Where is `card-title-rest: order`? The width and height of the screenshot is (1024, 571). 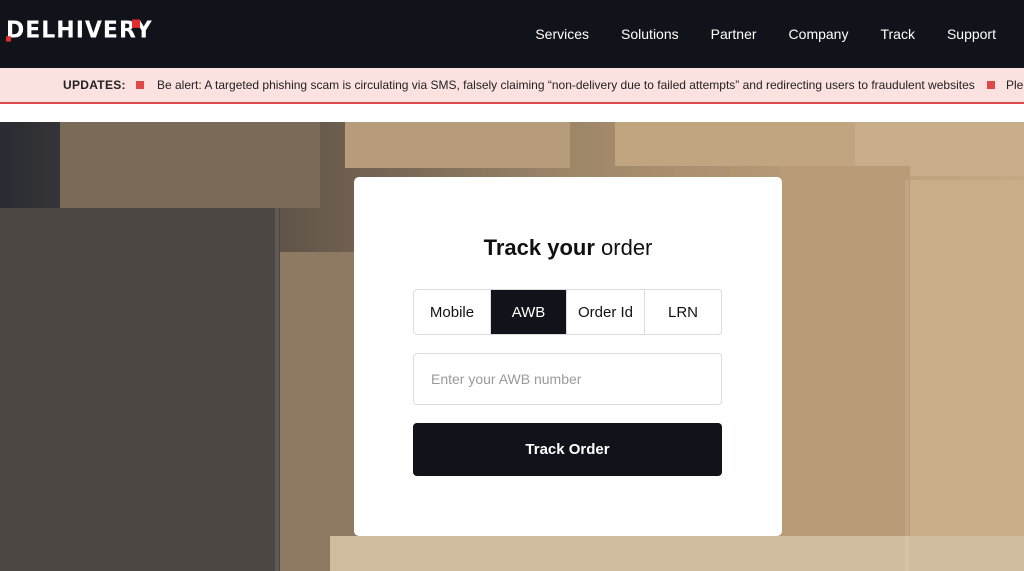
card-title-rest: order is located at coordinates (627, 247).